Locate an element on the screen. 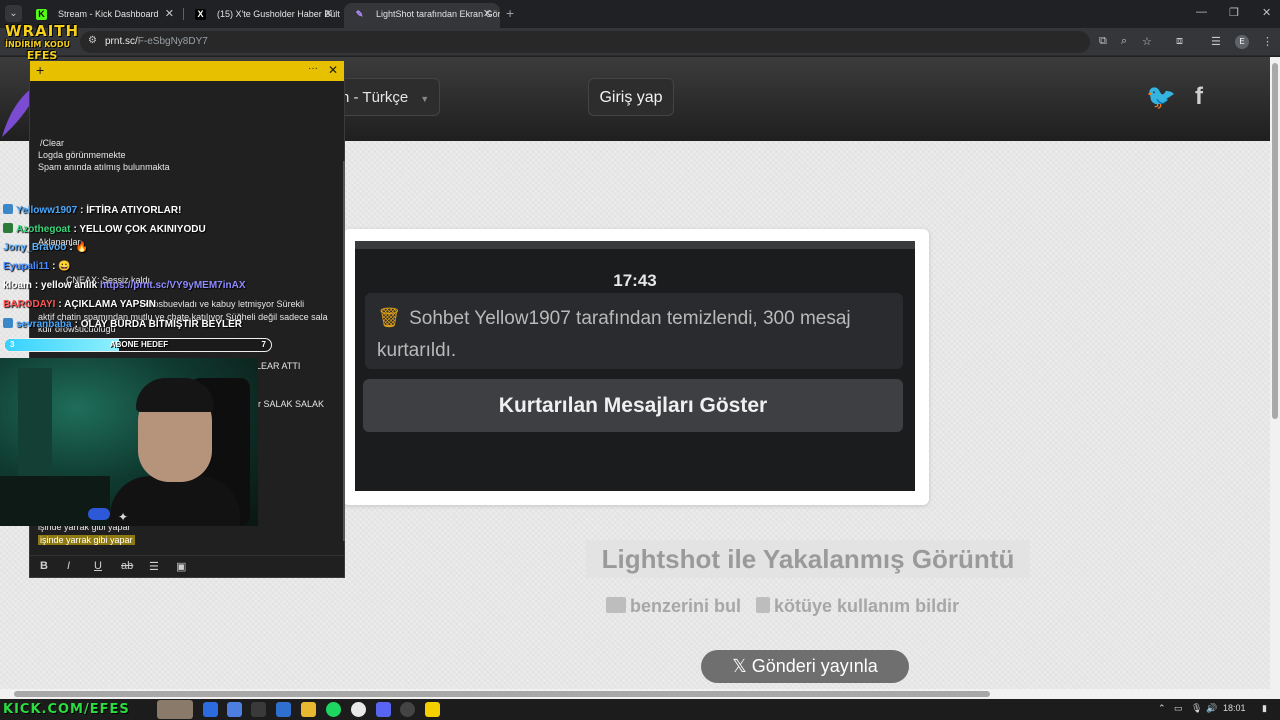 The height and width of the screenshot is (720, 1280). streamer-body is located at coordinates (175, 501).